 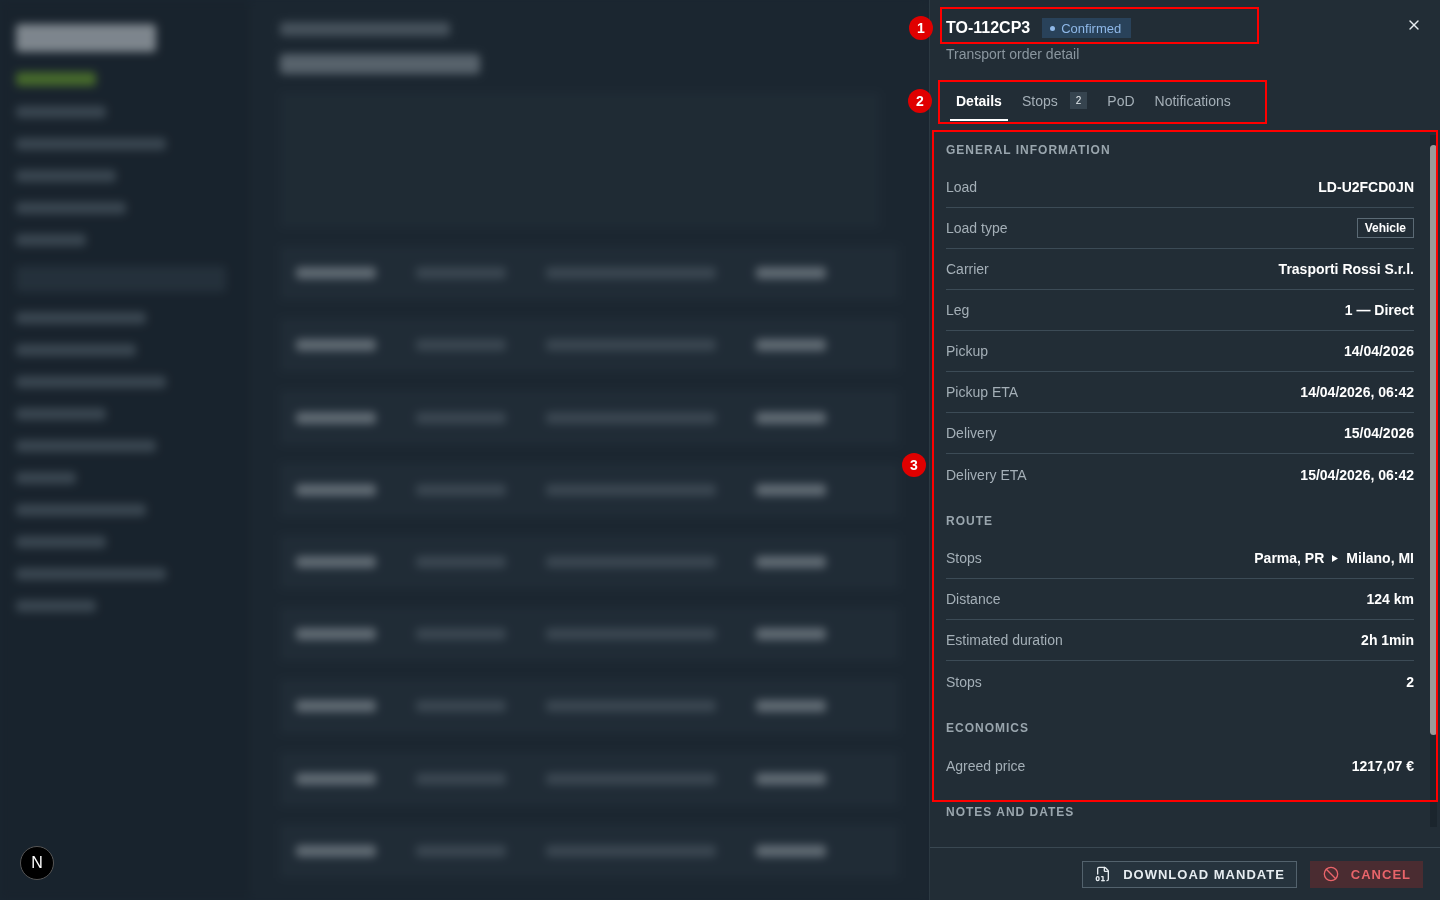 What do you see at coordinates (1378, 351) in the screenshot?
I see `field-value: 14/04/2026` at bounding box center [1378, 351].